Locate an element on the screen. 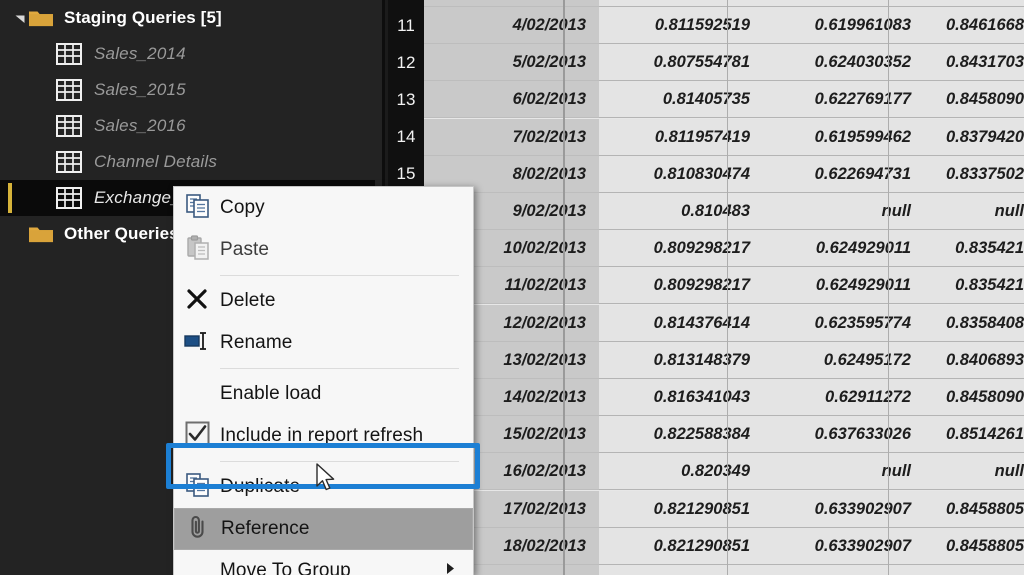 This screenshot has height=575, width=1024. cell-v2: 0.623595774 is located at coordinates (843, 323).